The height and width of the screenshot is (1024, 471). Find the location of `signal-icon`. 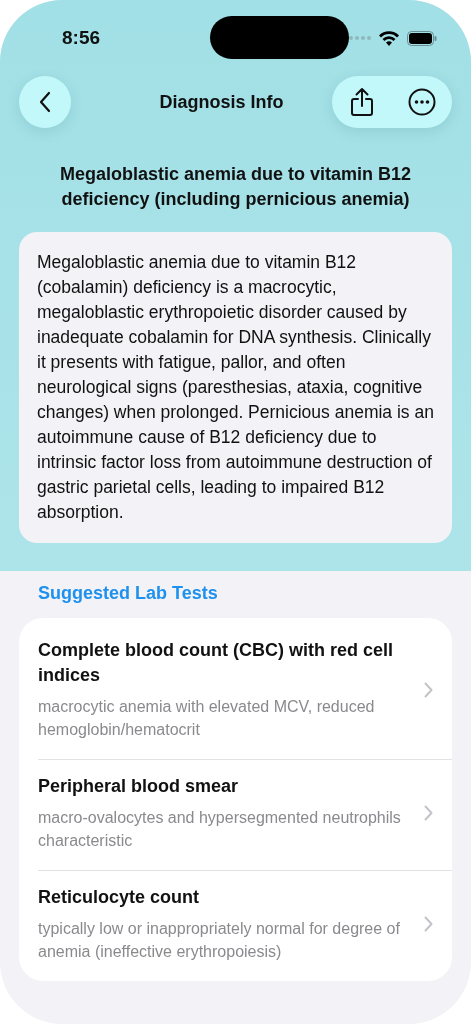

signal-icon is located at coordinates (360, 38).